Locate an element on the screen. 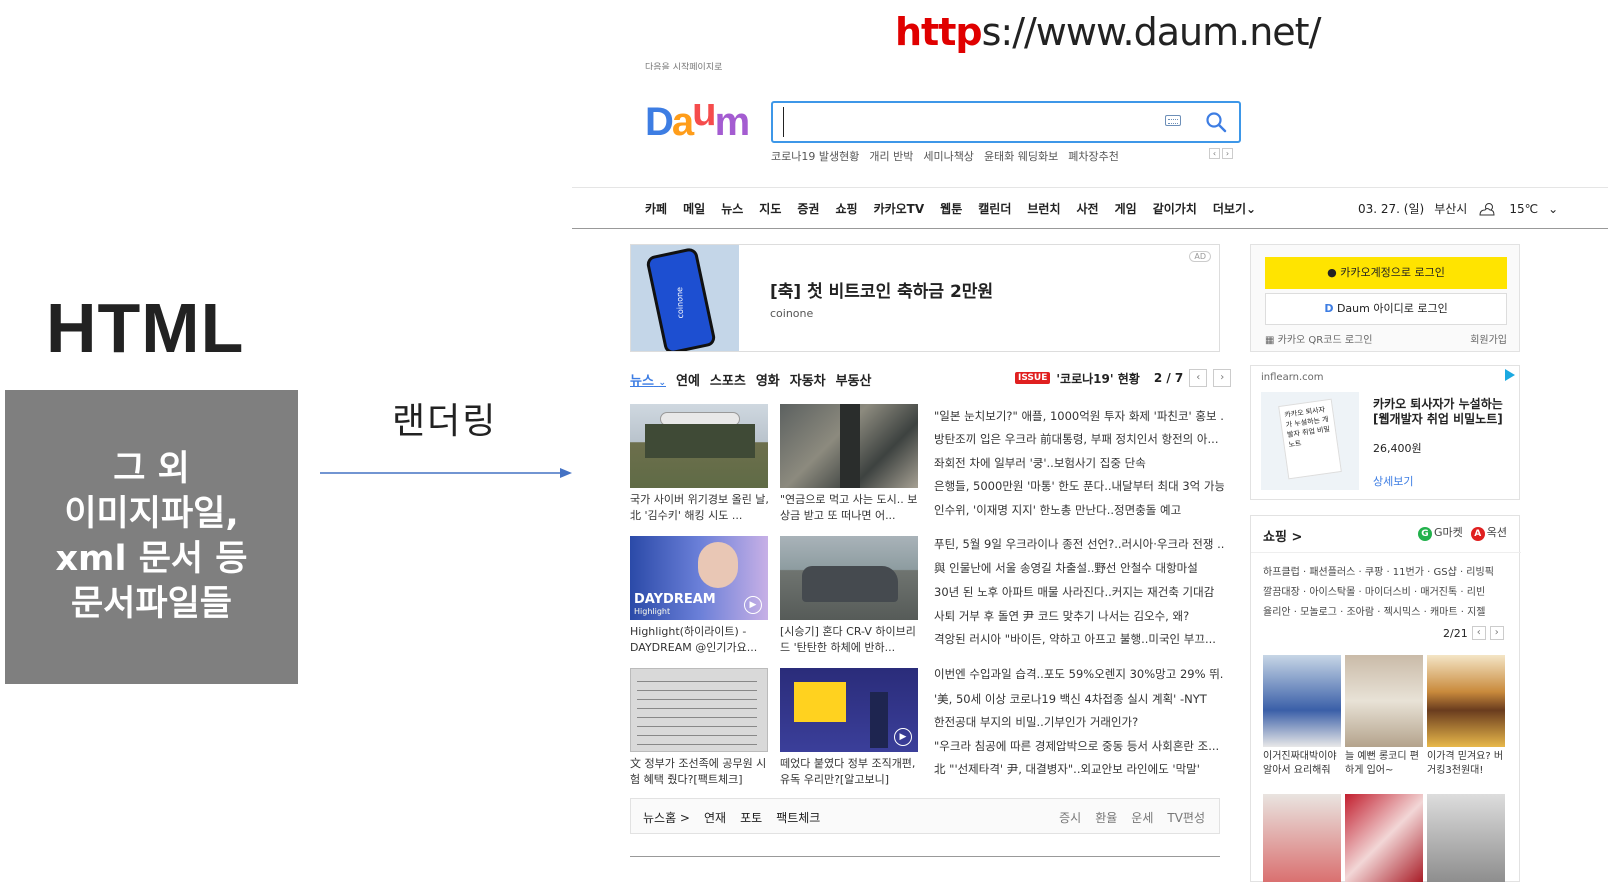 This screenshot has height=882, width=1608. tab-car: 자동차 is located at coordinates (808, 379).